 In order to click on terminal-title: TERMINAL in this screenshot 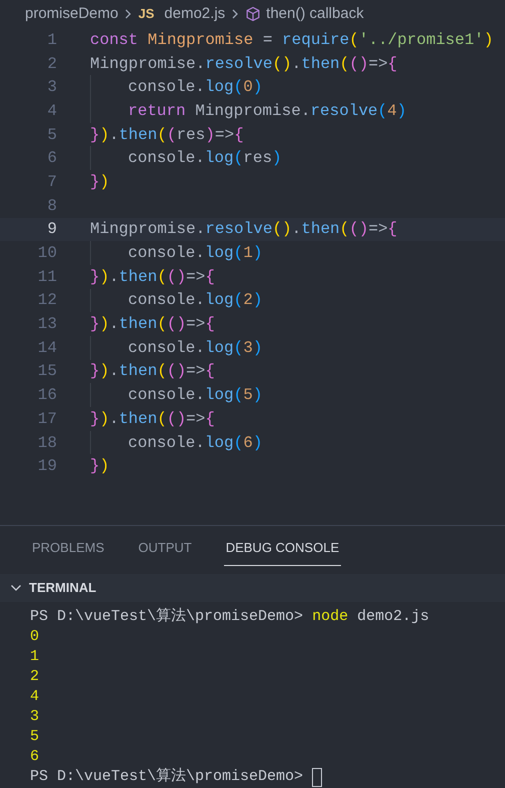, I will do `click(62, 588)`.